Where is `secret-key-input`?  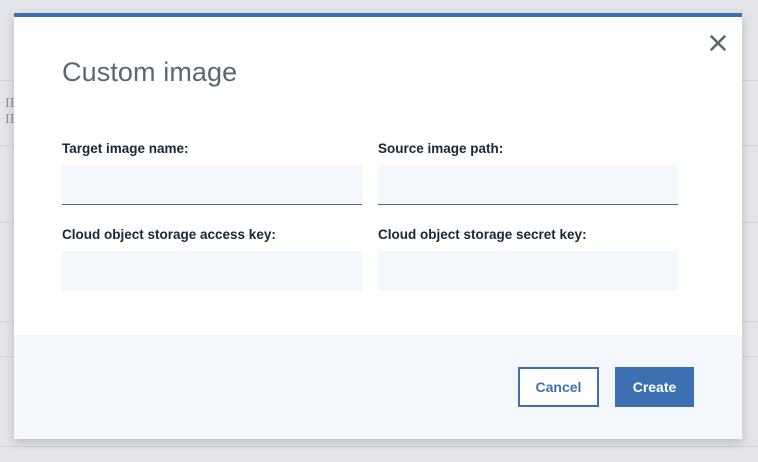 secret-key-input is located at coordinates (528, 271).